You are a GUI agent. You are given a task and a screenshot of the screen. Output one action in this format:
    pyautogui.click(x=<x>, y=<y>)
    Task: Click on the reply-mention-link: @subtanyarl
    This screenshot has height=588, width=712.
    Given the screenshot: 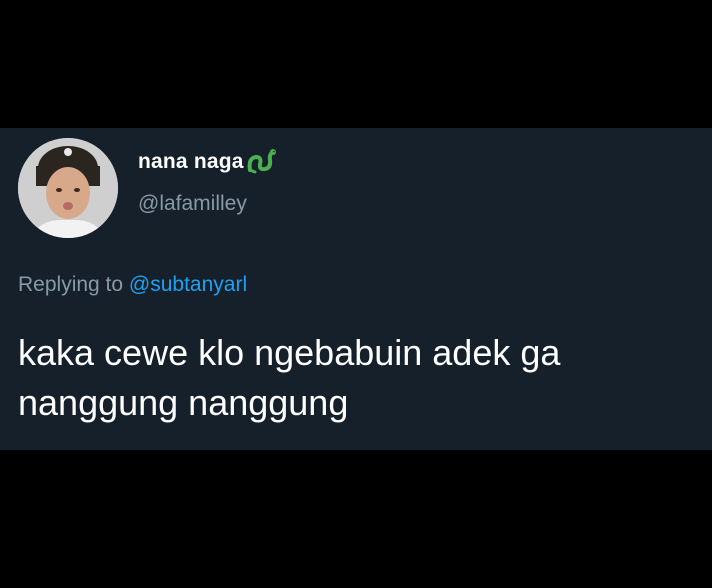 What is the action you would take?
    pyautogui.click(x=188, y=284)
    